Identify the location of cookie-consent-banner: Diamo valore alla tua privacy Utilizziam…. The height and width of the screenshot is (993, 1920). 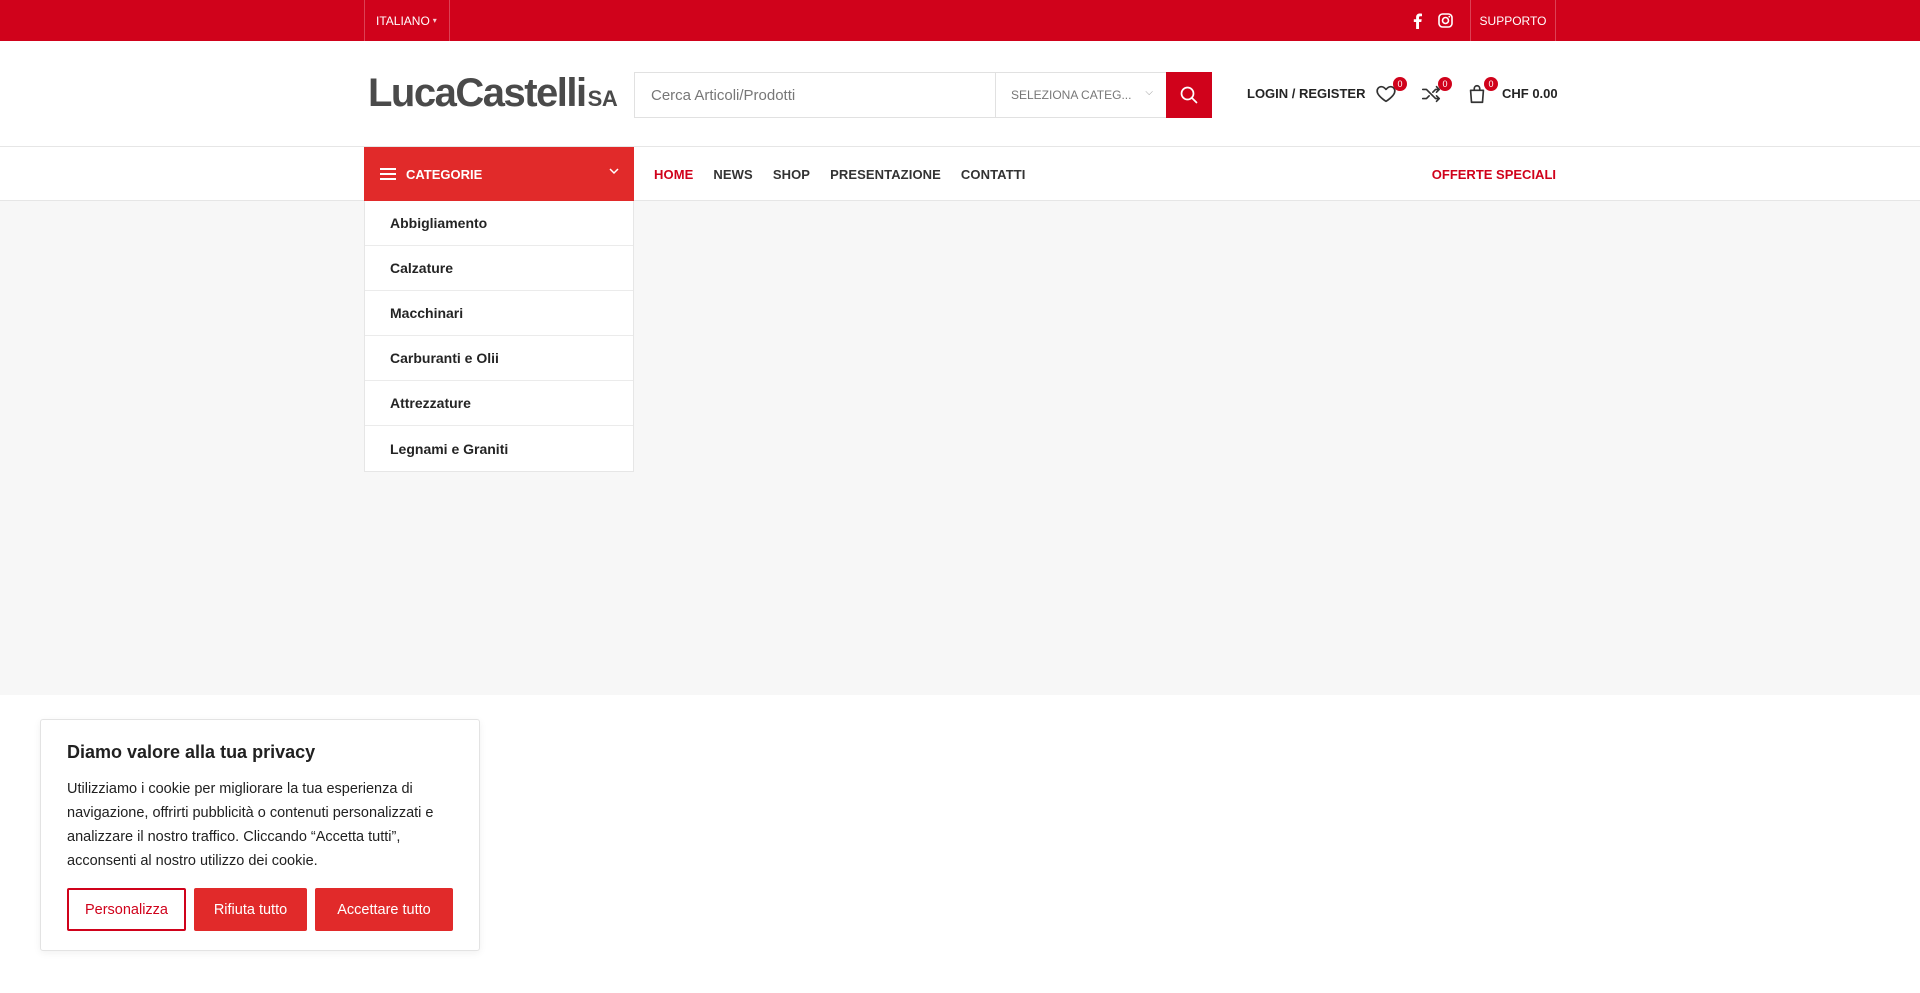
(260, 835).